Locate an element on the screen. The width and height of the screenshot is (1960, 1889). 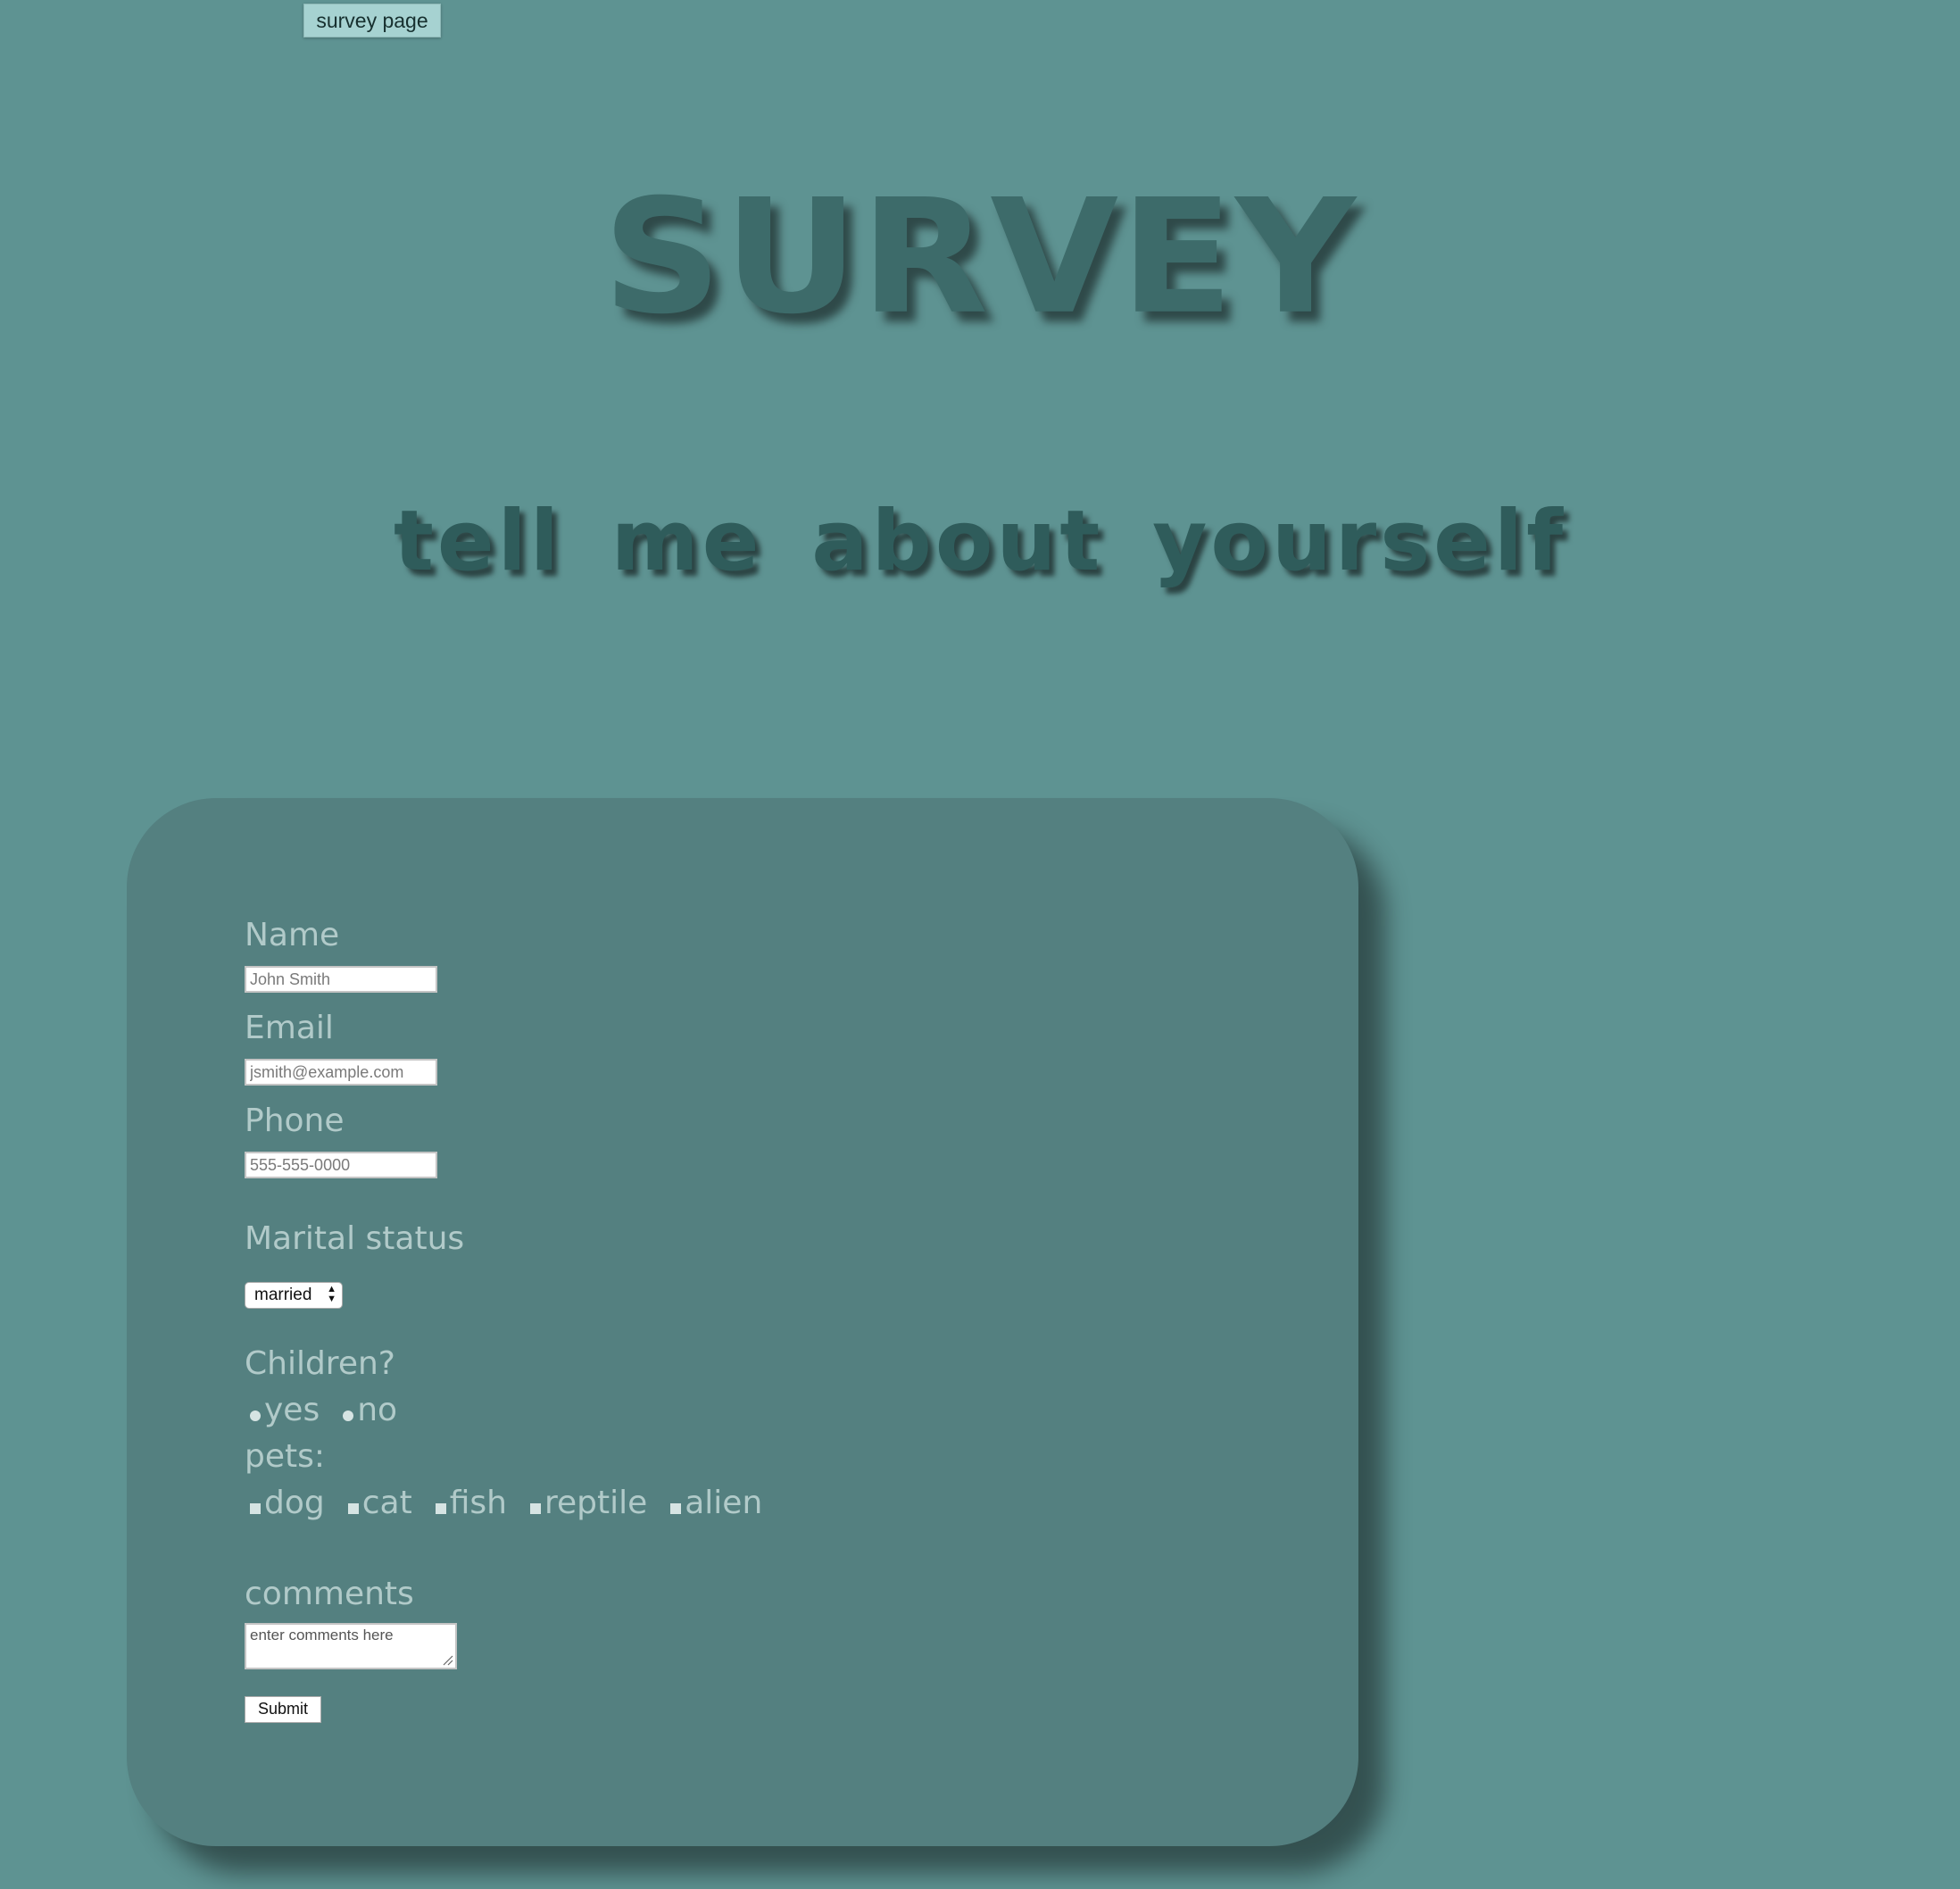
marital-status-select: married ▲ ▼ is located at coordinates (294, 1296).